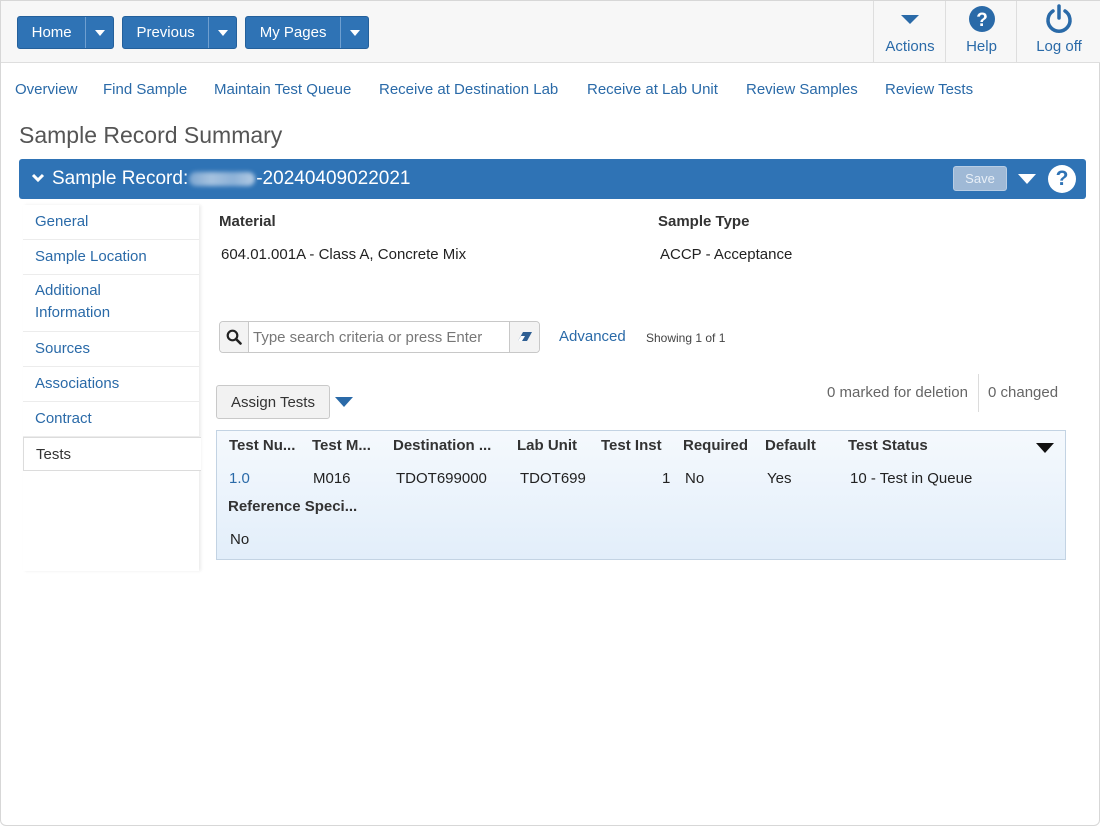 Image resolution: width=1100 pixels, height=826 pixels. Describe the element at coordinates (222, 178) in the screenshot. I see `redacted-id` at that location.